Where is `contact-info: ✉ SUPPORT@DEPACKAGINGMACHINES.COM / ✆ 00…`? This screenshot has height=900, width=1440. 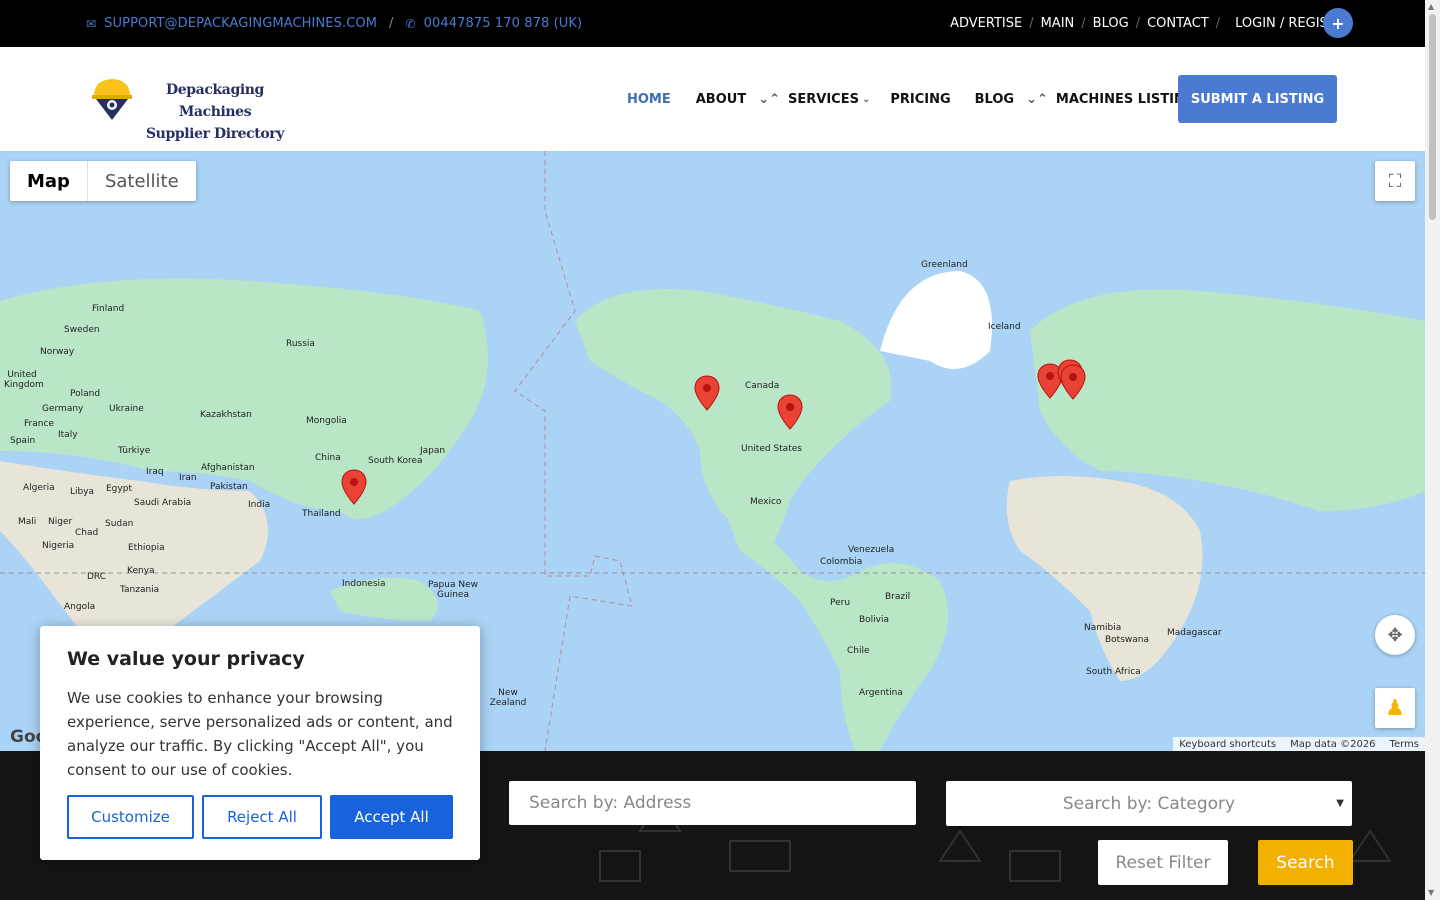 contact-info: ✉ SUPPORT@DEPACKAGINGMACHINES.COM / ✆ 00… is located at coordinates (334, 23).